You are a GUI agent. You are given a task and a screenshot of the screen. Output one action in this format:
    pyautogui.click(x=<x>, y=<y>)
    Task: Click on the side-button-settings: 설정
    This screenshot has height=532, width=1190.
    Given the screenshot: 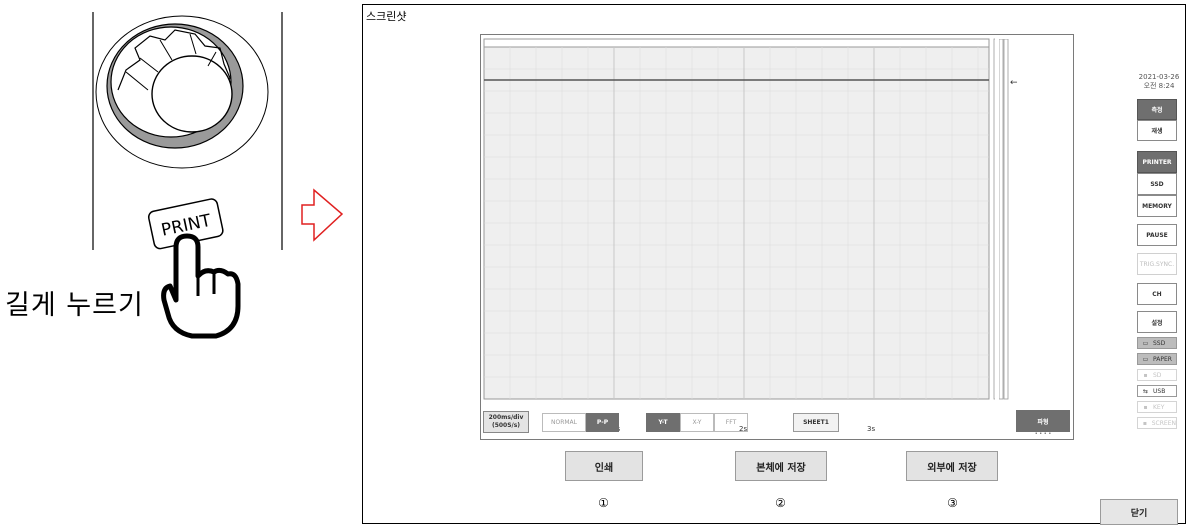 What is the action you would take?
    pyautogui.click(x=1157, y=322)
    